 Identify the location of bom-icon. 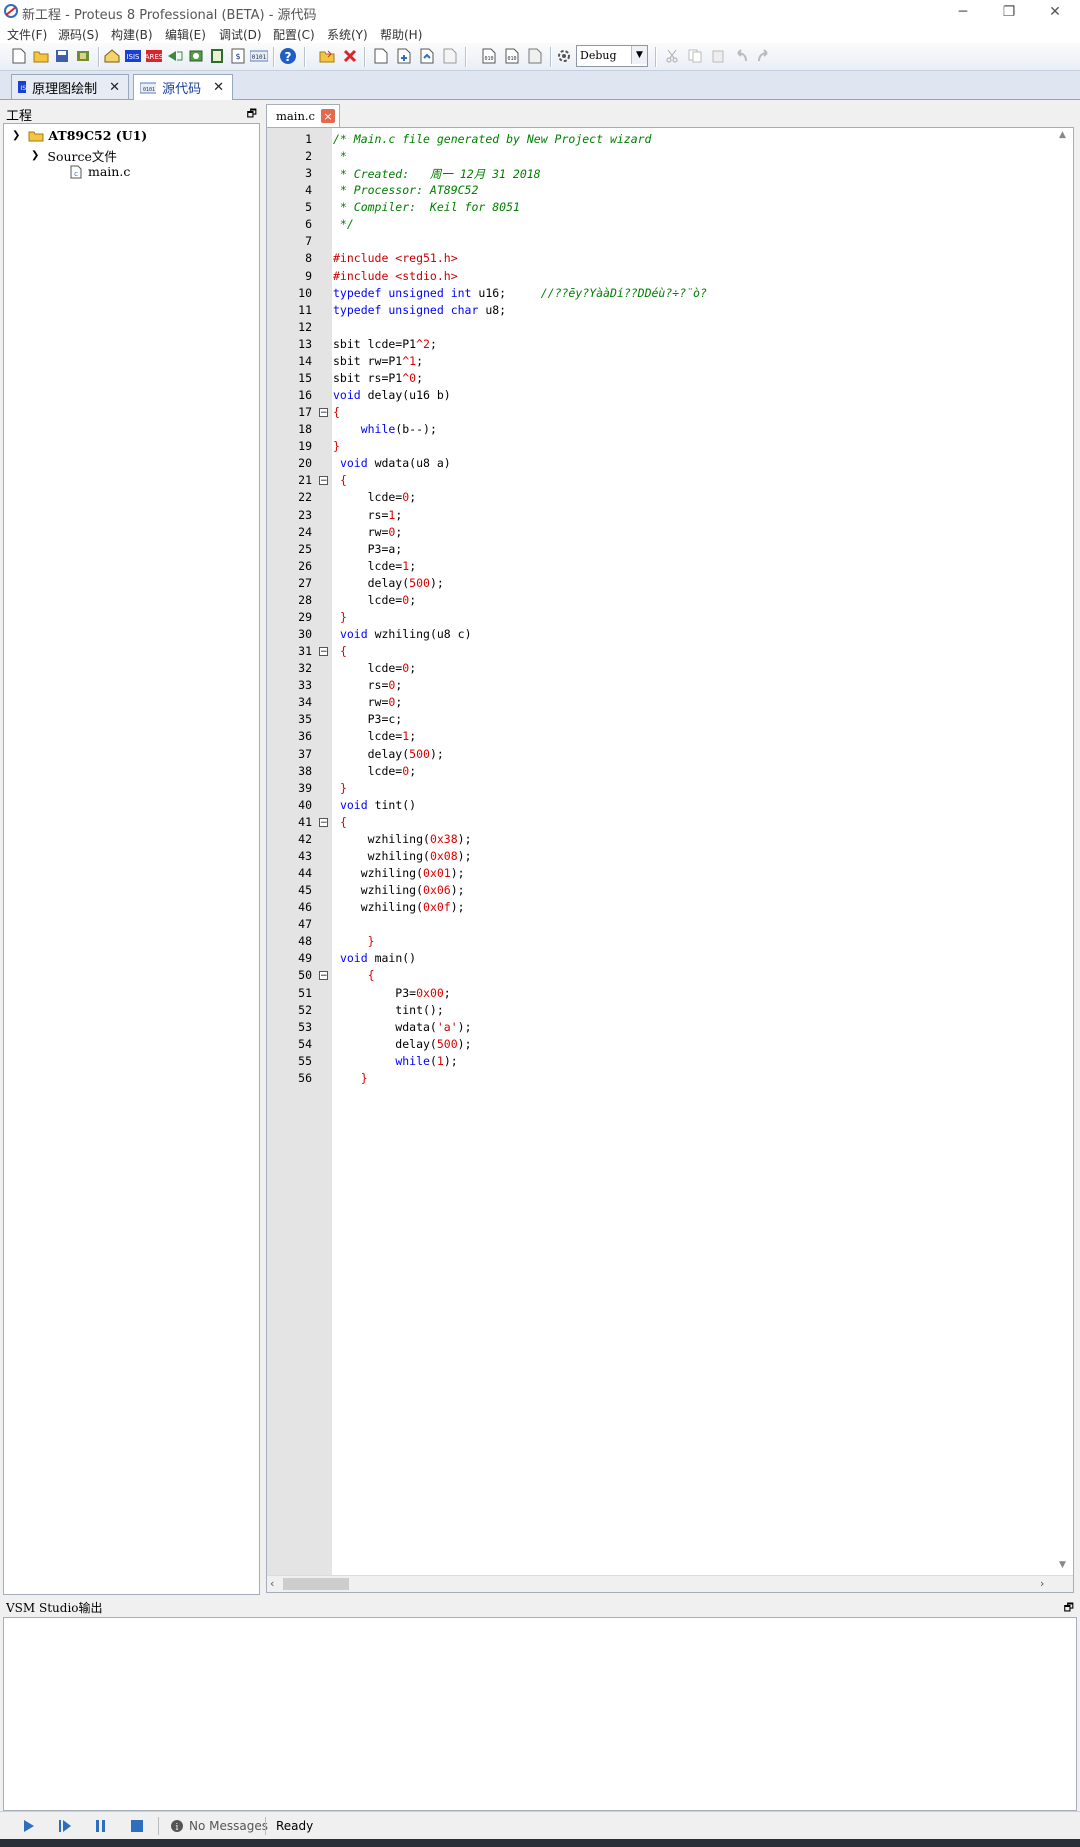
(217, 56).